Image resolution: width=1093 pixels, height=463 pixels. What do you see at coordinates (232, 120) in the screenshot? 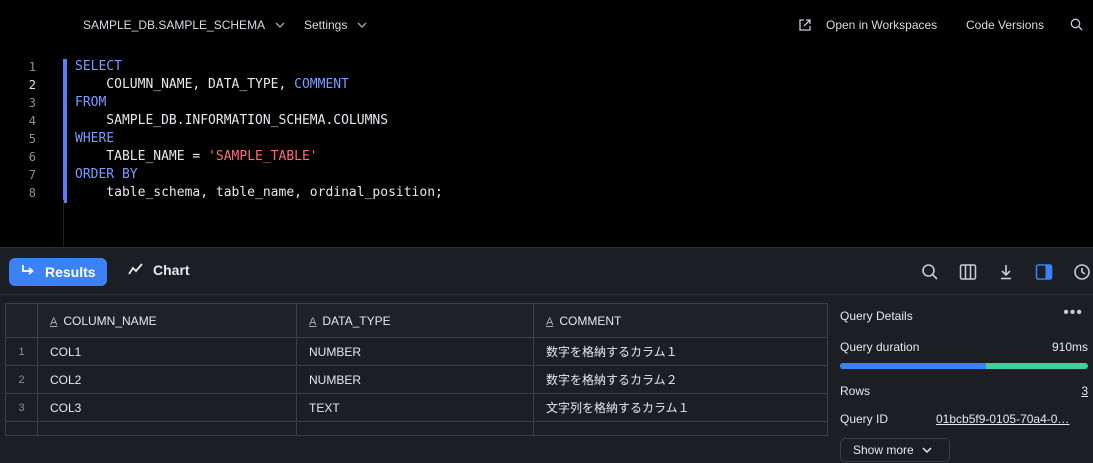
I see `code-text: SAMPLE_DB.INFORMATION_SCHEMA.COLUMNS` at bounding box center [232, 120].